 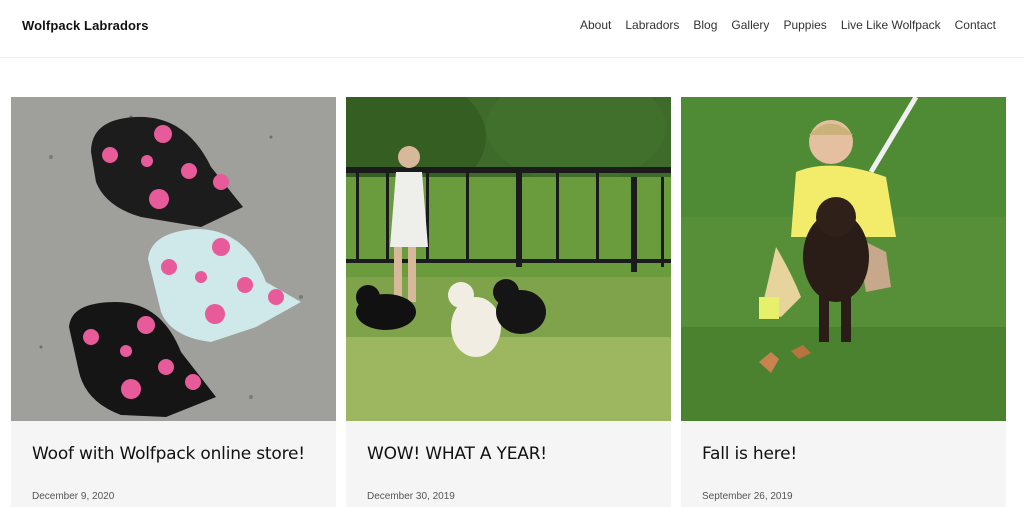 What do you see at coordinates (512, 57) in the screenshot?
I see `header-divider` at bounding box center [512, 57].